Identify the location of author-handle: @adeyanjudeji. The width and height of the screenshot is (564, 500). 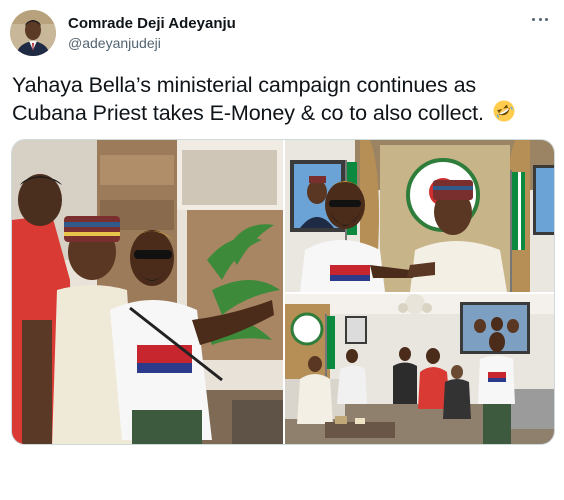
(114, 43).